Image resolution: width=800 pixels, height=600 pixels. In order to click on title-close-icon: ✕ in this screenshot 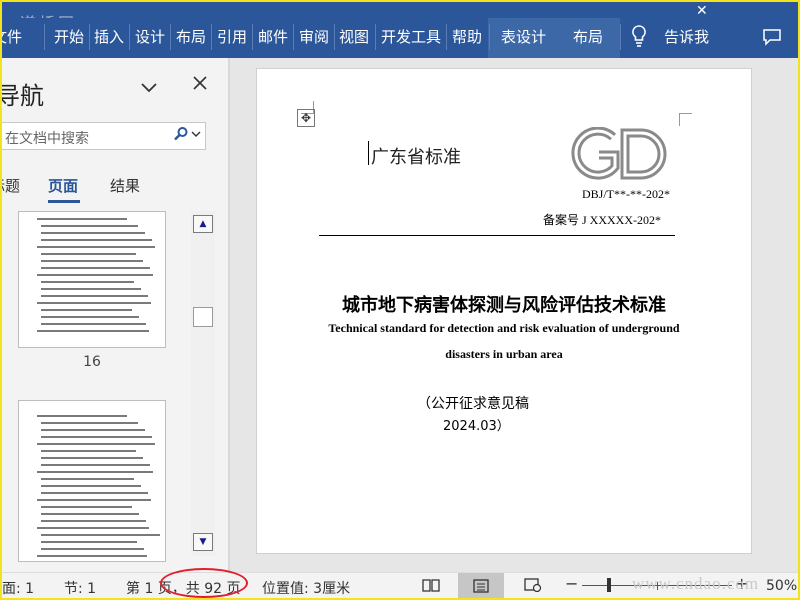, I will do `click(702, 11)`.